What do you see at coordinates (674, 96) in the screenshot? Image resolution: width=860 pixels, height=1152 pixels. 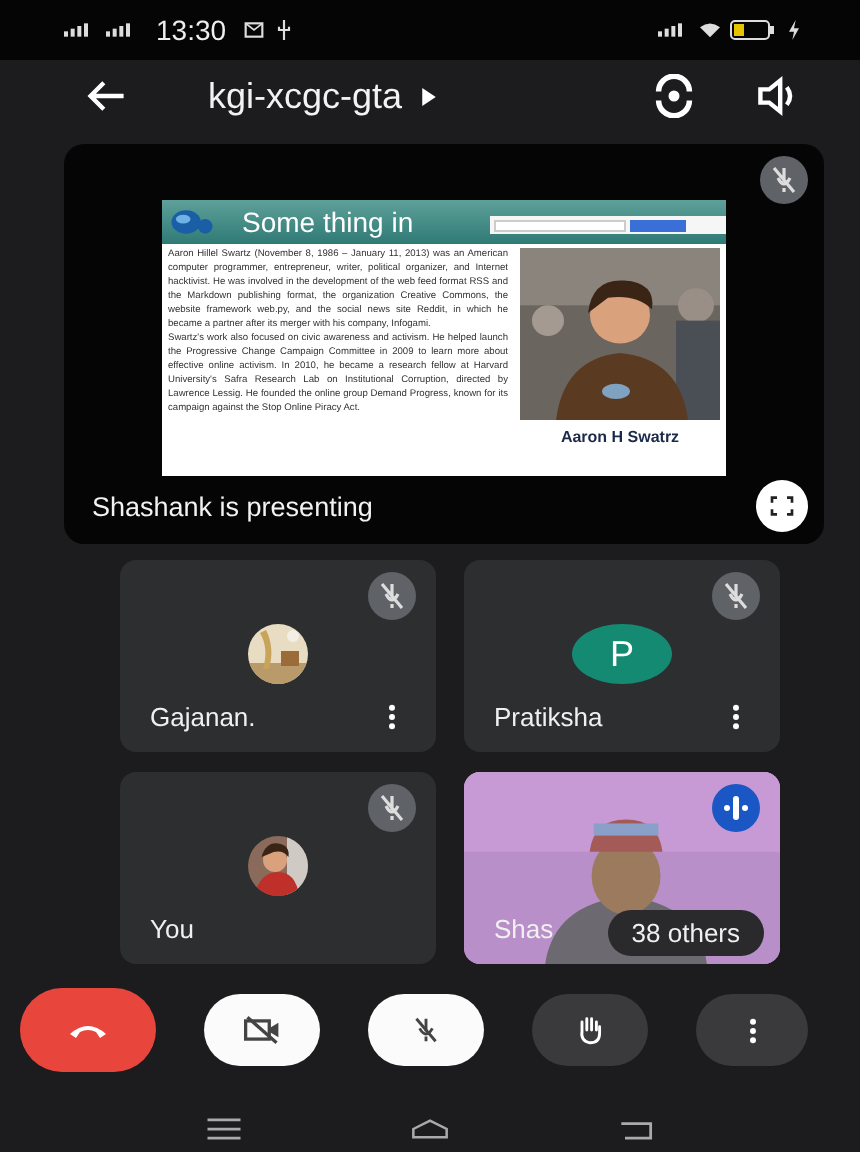 I see `switch-camera-icon` at bounding box center [674, 96].